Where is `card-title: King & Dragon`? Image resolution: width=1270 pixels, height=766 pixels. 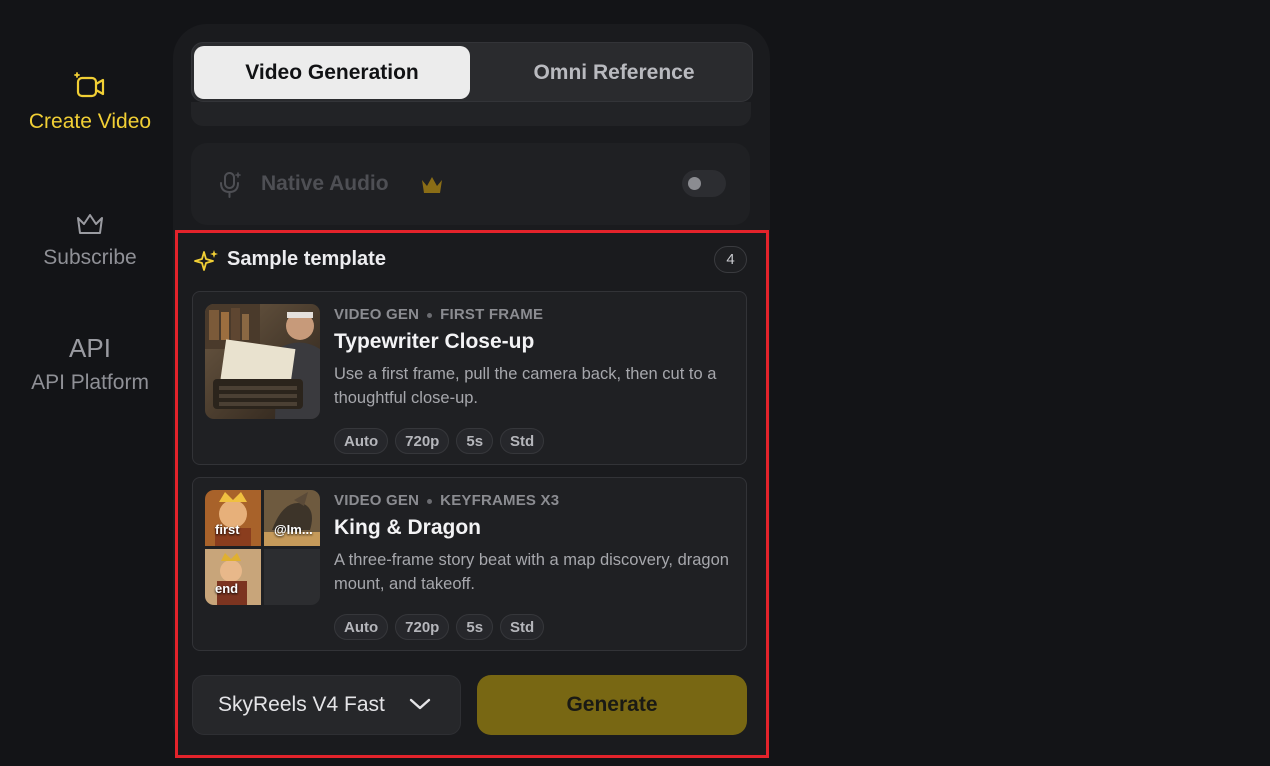 card-title: King & Dragon is located at coordinates (407, 527).